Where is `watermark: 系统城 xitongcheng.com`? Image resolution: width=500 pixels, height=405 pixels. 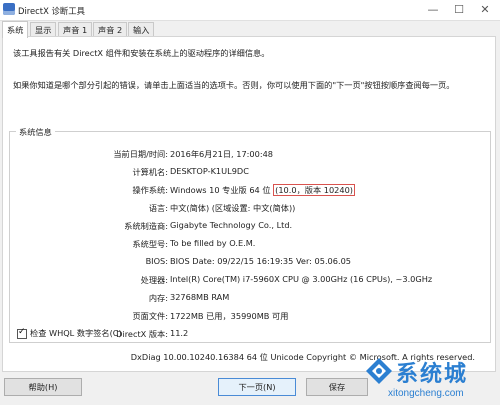 watermark: 系统城 xitongcheng.com is located at coordinates (432, 378).